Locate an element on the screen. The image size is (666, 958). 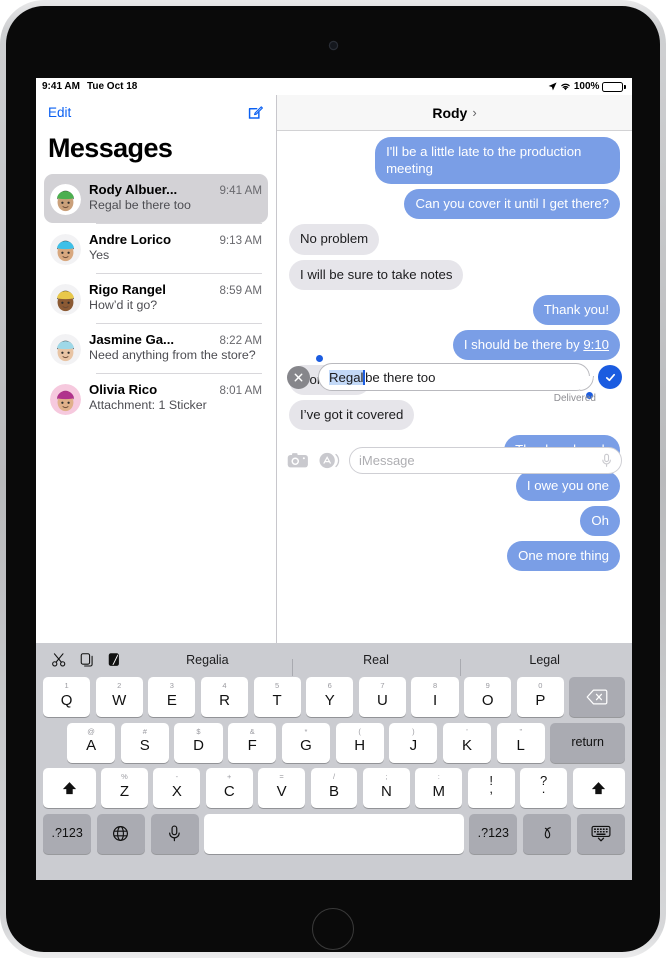
key-n: ; N is located at coordinates (386, 788).